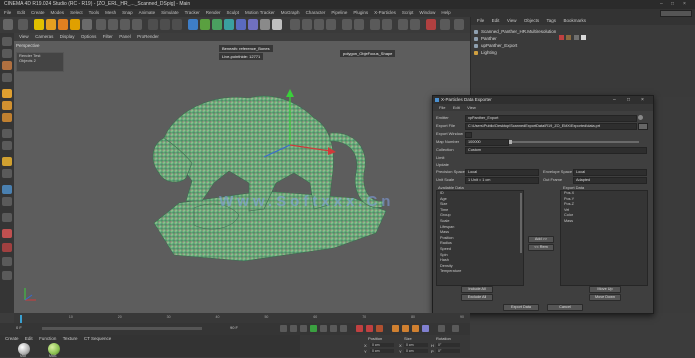 This screenshot has height=358, width=695. What do you see at coordinates (441, 328) in the screenshot?
I see `timeline-settings-icon` at bounding box center [441, 328].